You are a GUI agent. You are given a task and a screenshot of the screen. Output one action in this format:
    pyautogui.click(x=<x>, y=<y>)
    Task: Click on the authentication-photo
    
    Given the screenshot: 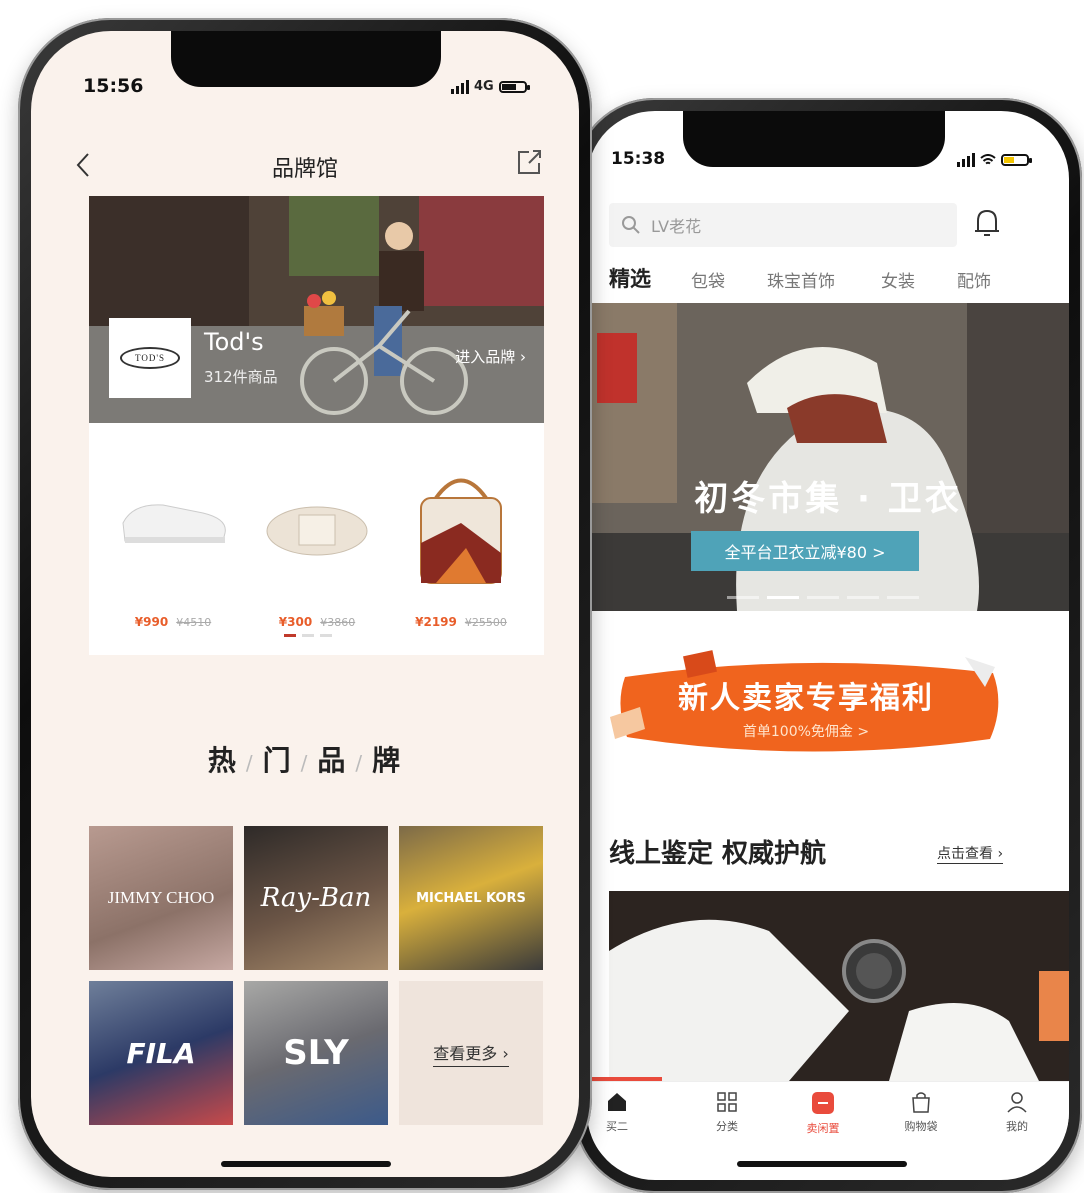 What is the action you would take?
    pyautogui.click(x=839, y=986)
    